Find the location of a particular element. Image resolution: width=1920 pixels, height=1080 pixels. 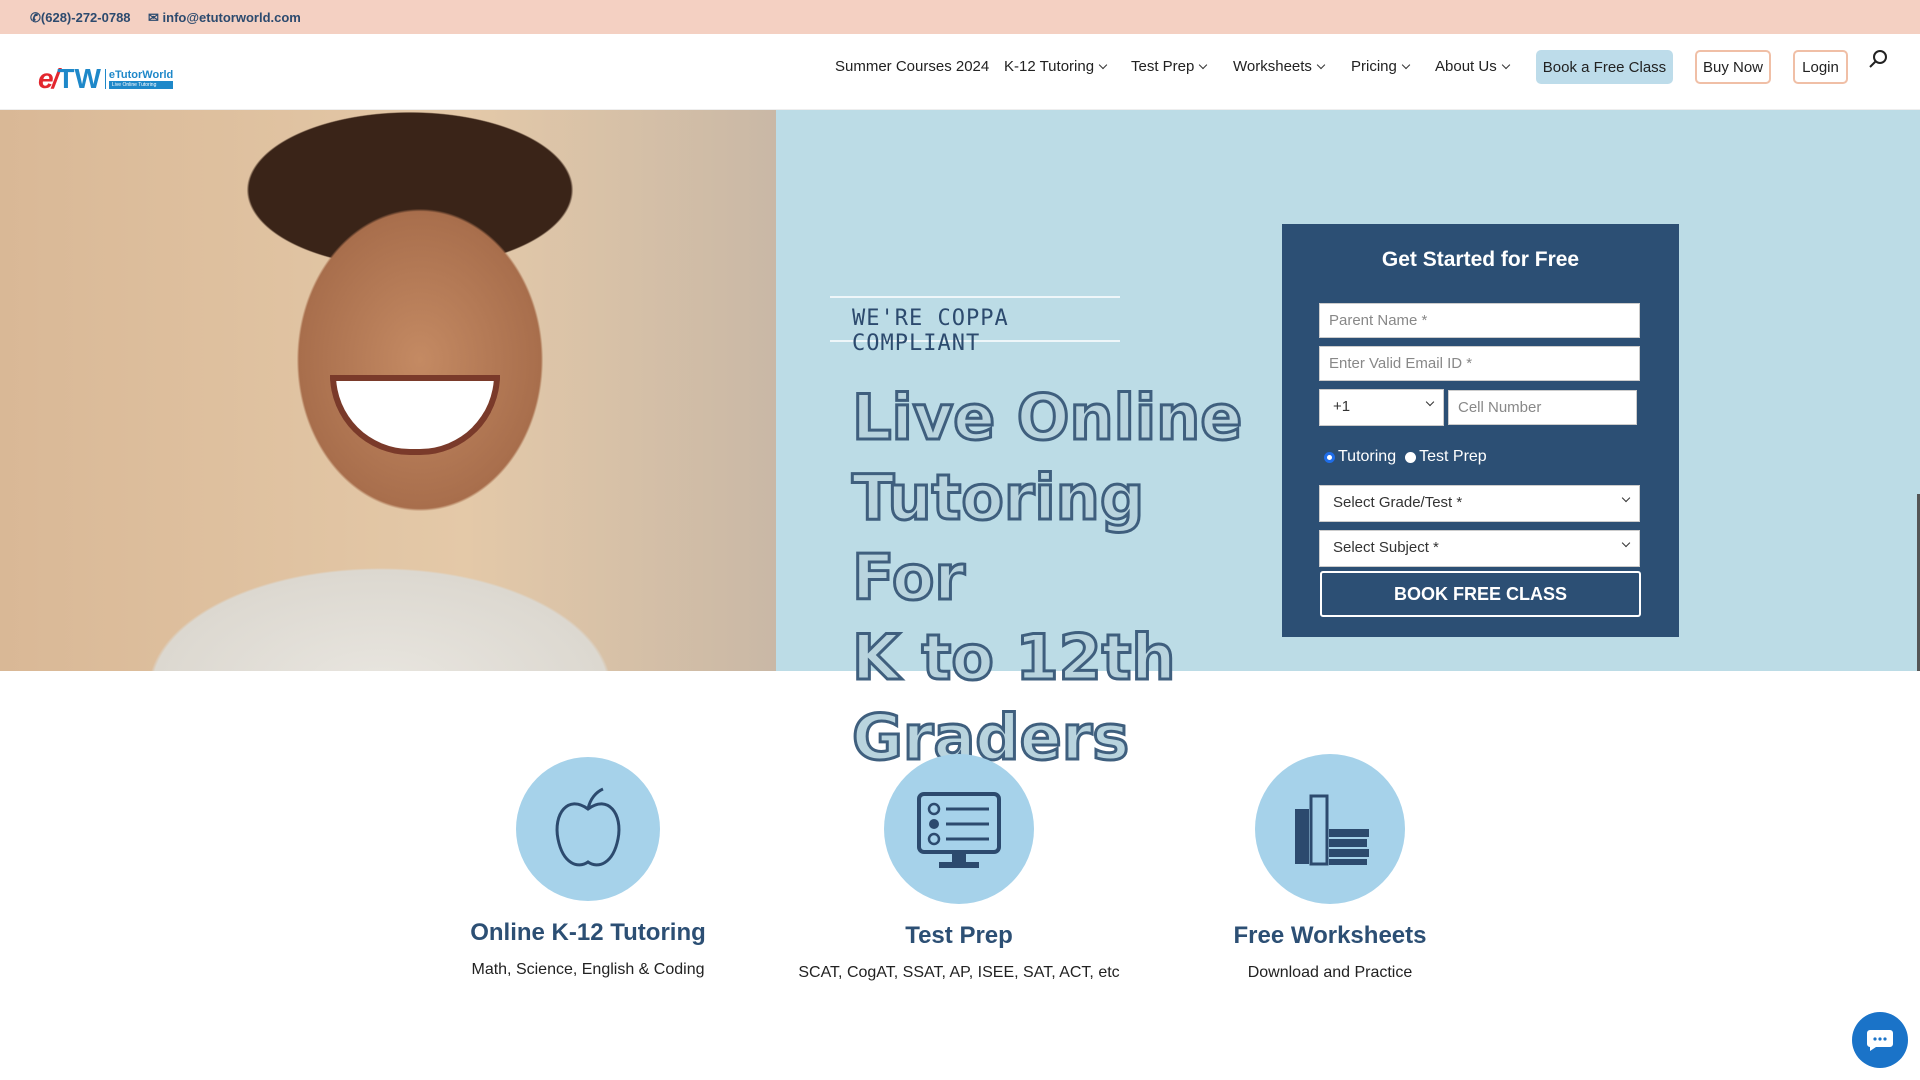

form-title: Get Started for Free is located at coordinates (1480, 259).